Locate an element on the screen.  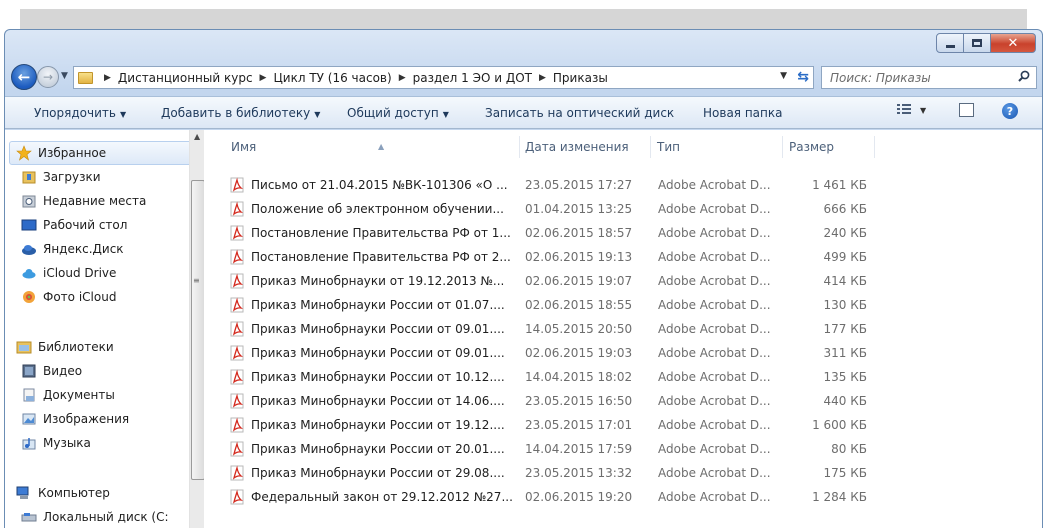
sidebar-item-desktop: Рабочий стол is located at coordinates (74, 225).